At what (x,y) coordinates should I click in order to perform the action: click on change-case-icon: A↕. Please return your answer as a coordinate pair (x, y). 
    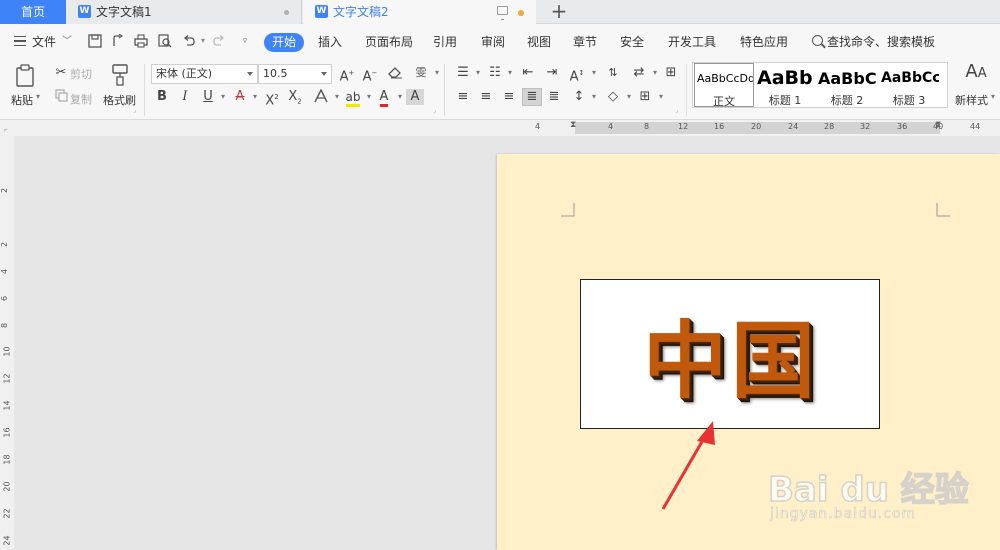
    Looking at the image, I should click on (577, 74).